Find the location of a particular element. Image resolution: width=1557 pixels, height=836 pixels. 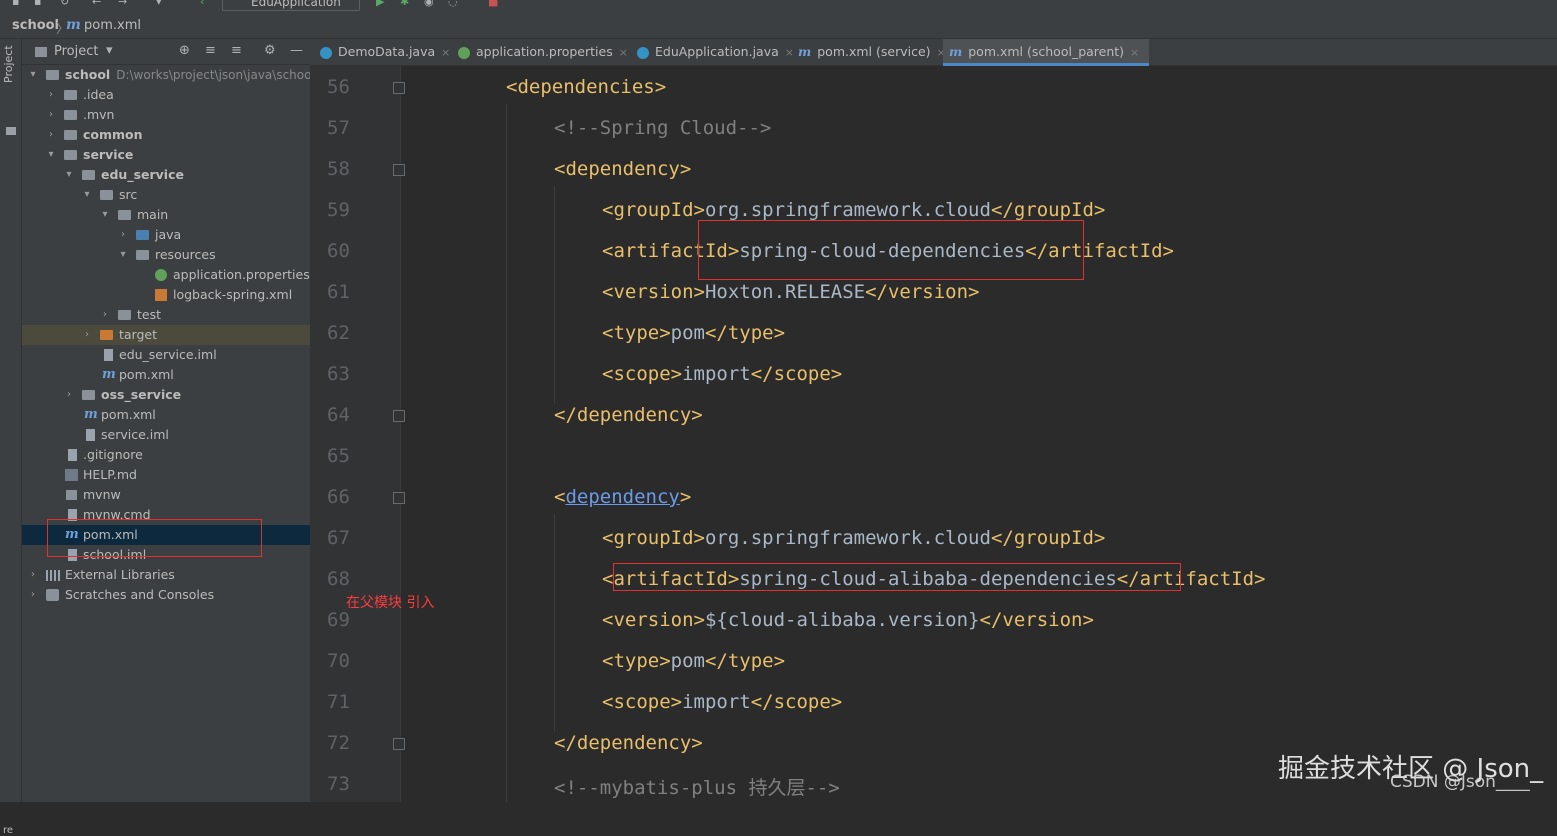

xml-close-tag: </scope> is located at coordinates (796, 702).